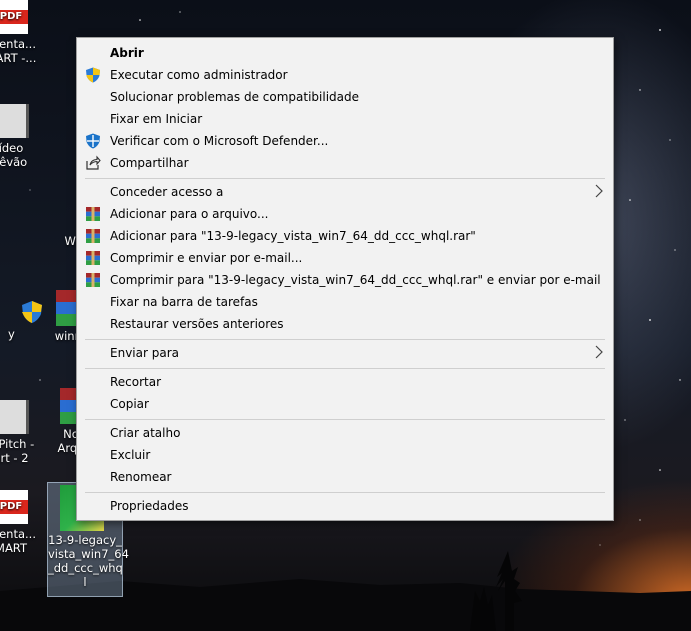  Describe the element at coordinates (345, 382) in the screenshot. I see `menu-item-cut: Recortar` at that location.